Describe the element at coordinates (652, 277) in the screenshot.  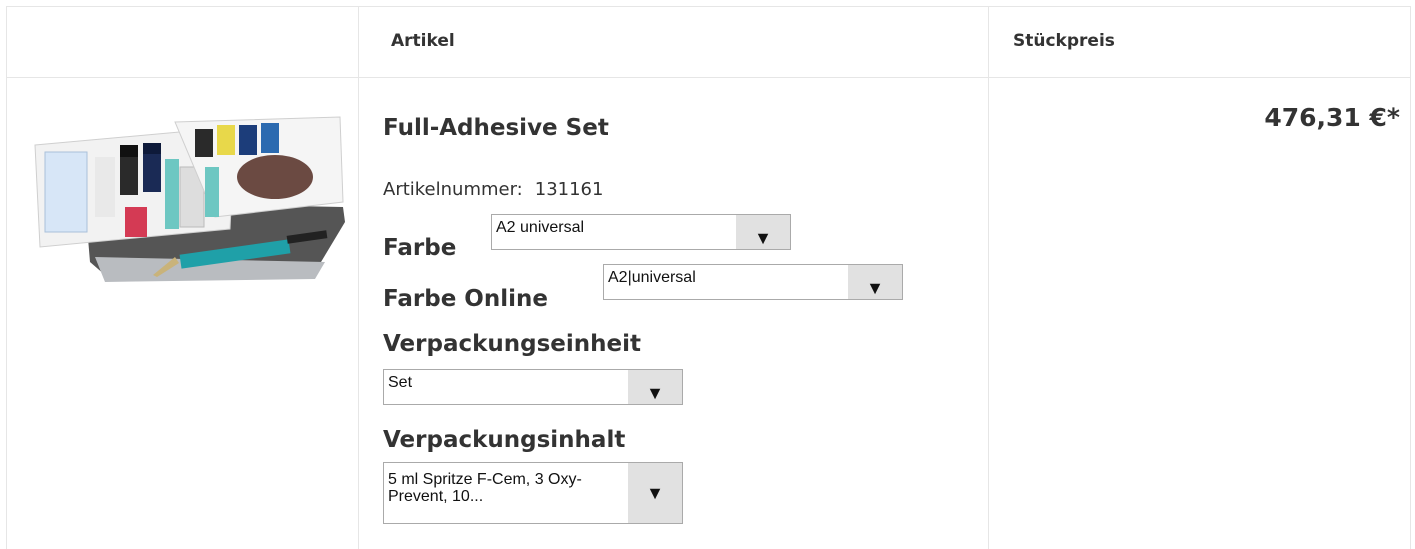
I see `color-online-select-value: A2|universal` at that location.